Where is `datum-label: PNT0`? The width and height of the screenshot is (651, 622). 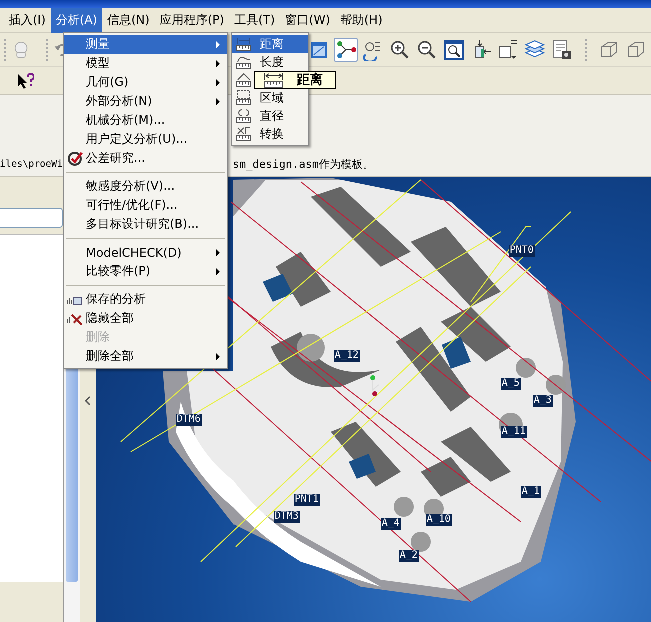 datum-label: PNT0 is located at coordinates (521, 251).